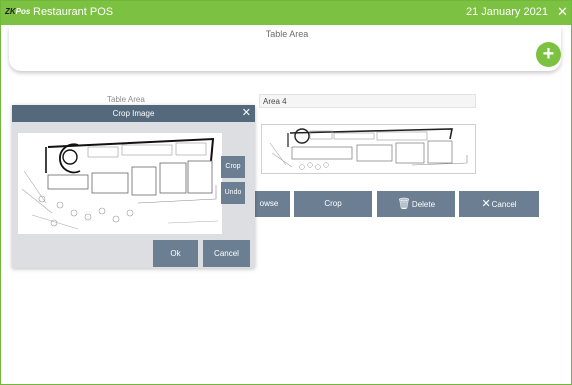 This screenshot has height=385, width=572. What do you see at coordinates (226, 253) in the screenshot?
I see `dialog-cancel-button: Cancel` at bounding box center [226, 253].